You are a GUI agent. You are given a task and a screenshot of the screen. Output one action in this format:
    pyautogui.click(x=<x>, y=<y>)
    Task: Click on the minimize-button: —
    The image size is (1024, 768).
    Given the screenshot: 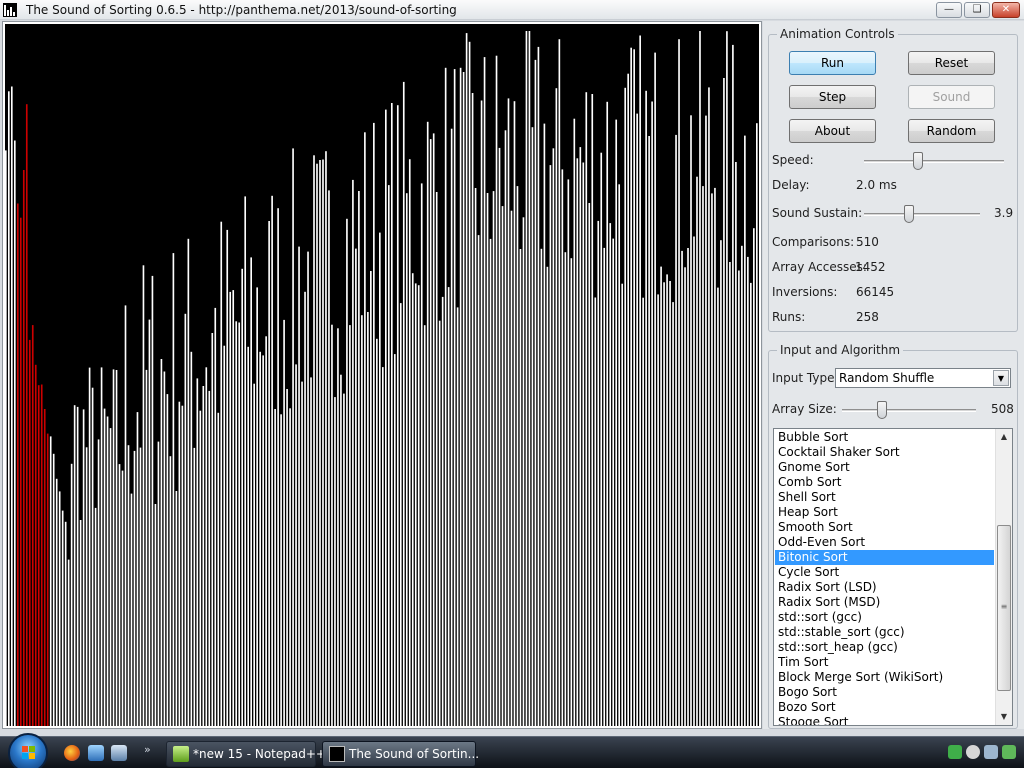 What is the action you would take?
    pyautogui.click(x=949, y=10)
    